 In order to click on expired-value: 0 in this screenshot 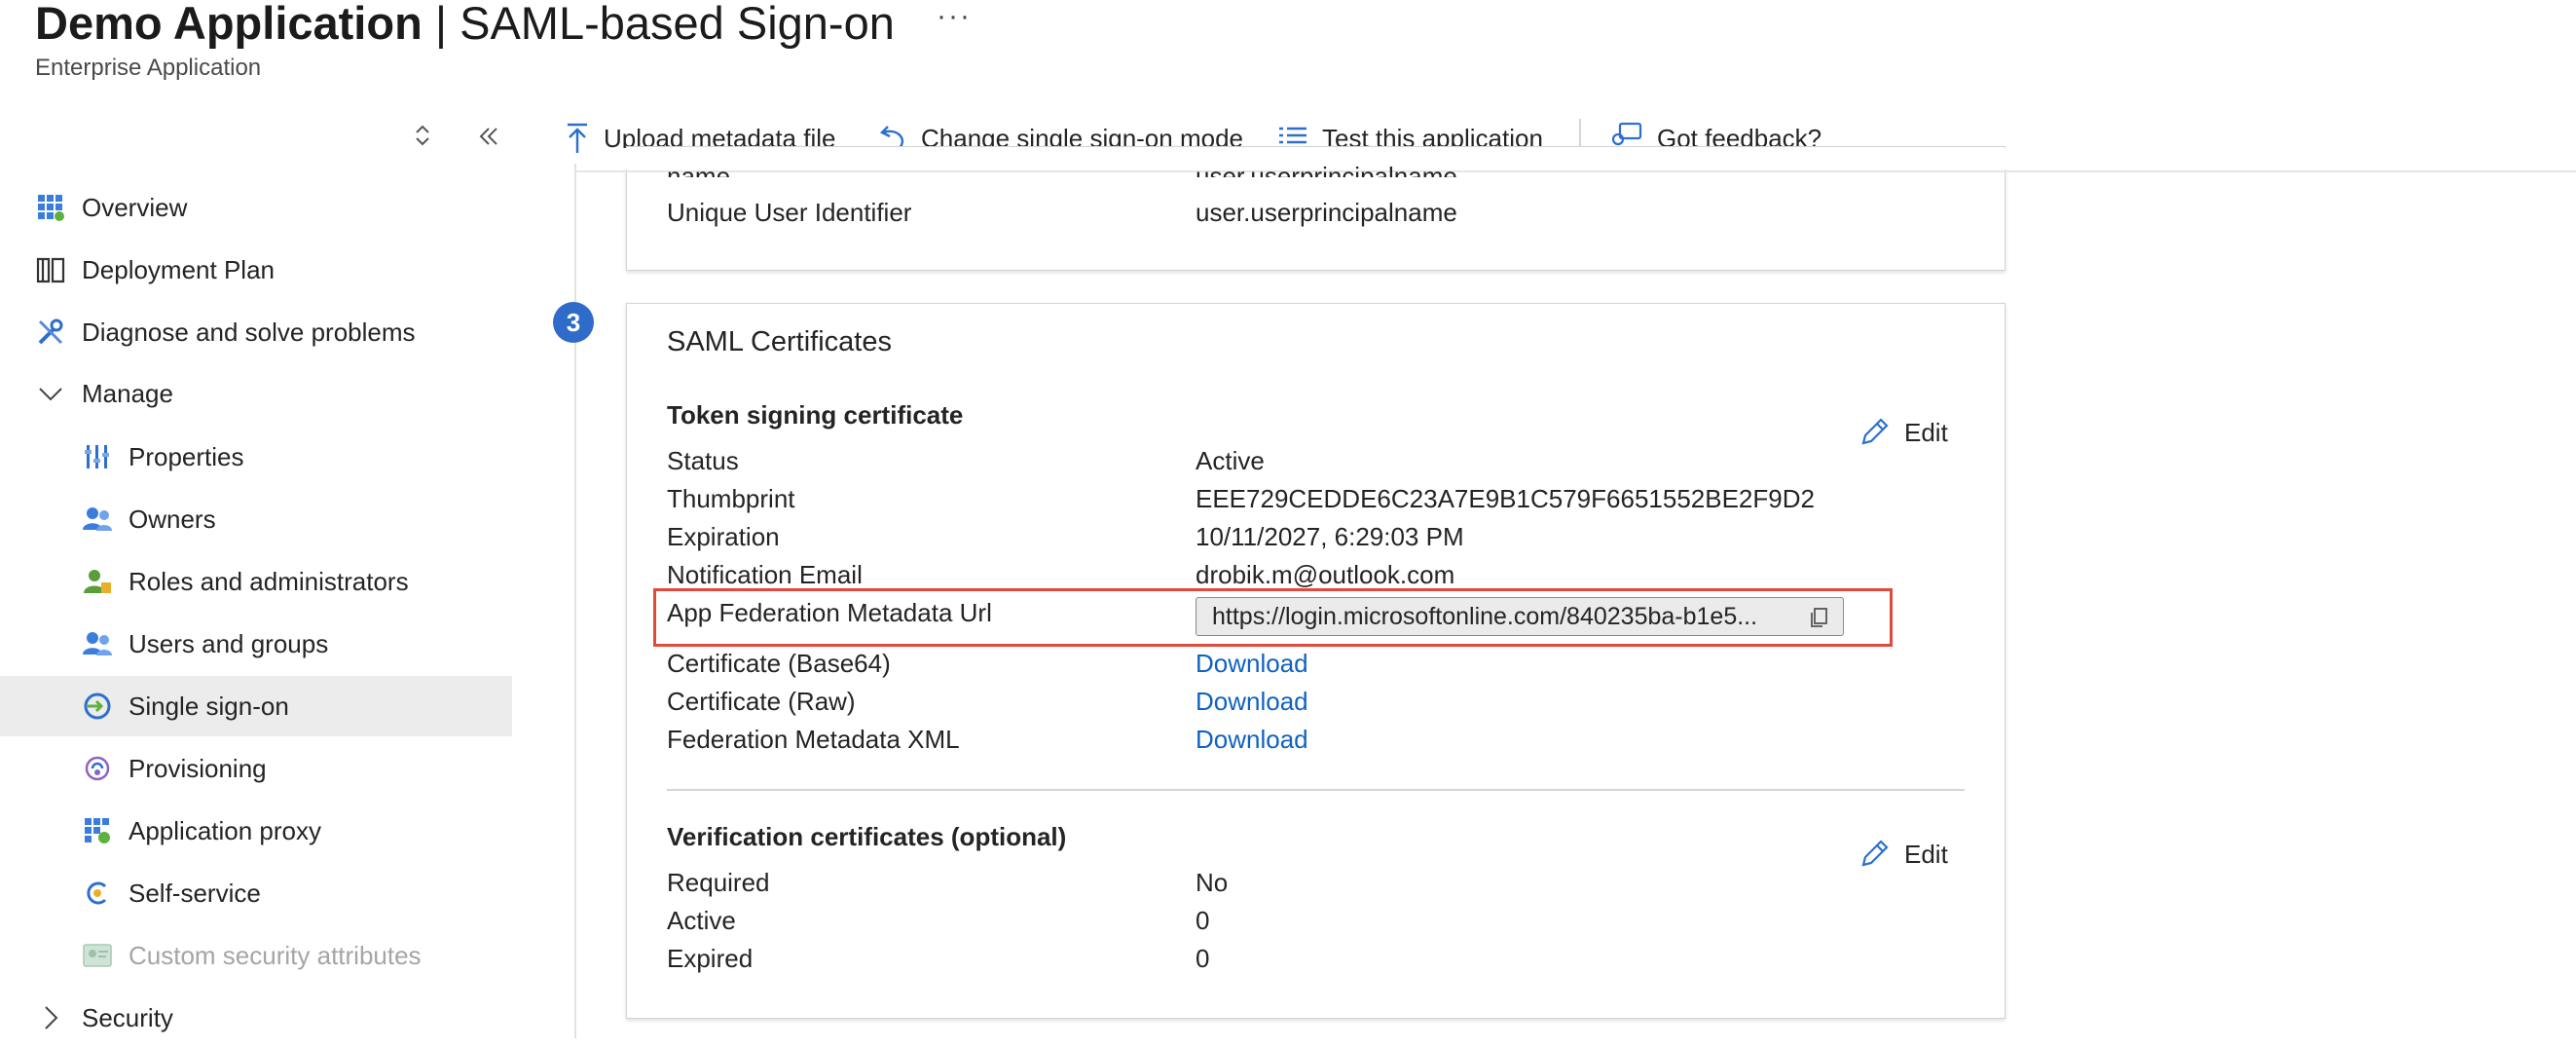, I will do `click(1203, 959)`.